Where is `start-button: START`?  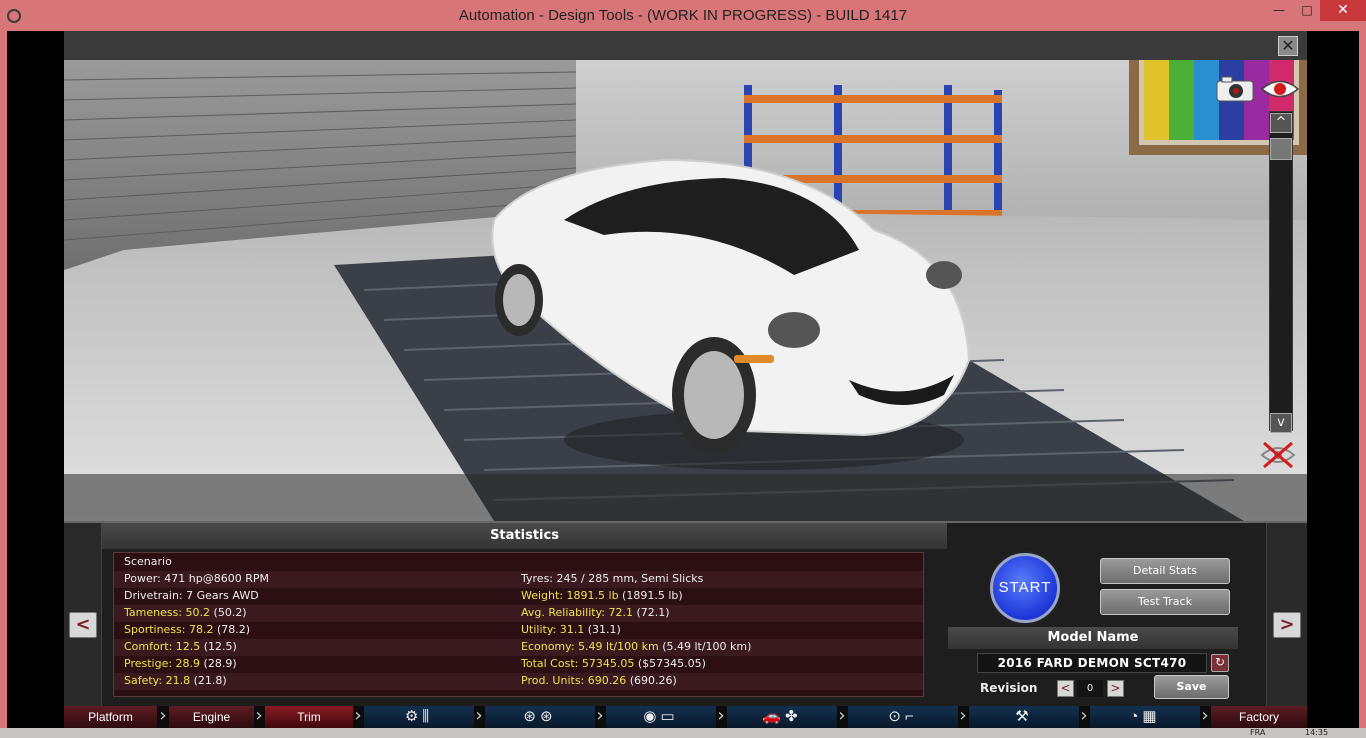 start-button: START is located at coordinates (1025, 588).